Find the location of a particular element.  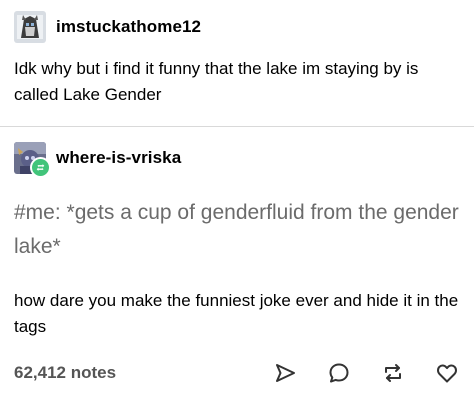

heart-icon is located at coordinates (447, 373).